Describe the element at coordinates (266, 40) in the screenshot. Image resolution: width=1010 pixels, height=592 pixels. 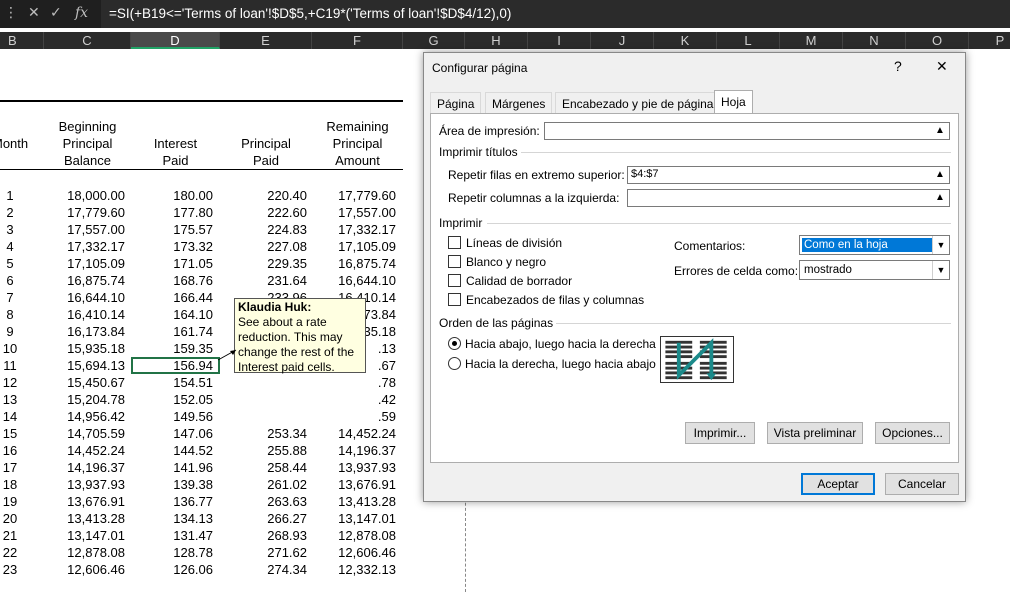
I see `col-header: E` at that location.